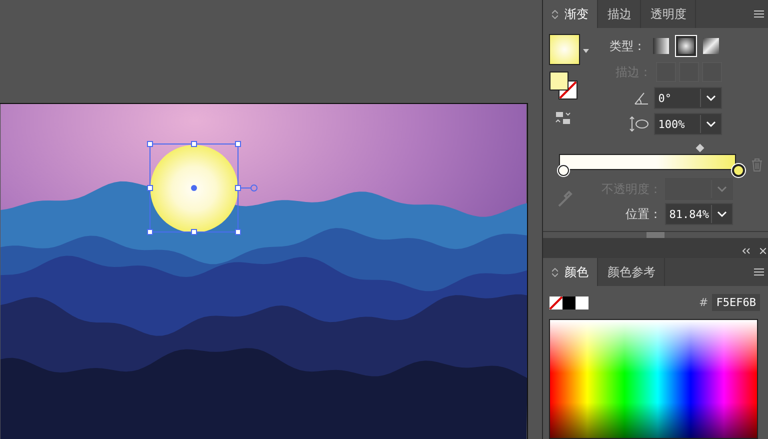 The image size is (768, 439). Describe the element at coordinates (688, 124) in the screenshot. I see `aspect-ratio-field: 100%` at that location.